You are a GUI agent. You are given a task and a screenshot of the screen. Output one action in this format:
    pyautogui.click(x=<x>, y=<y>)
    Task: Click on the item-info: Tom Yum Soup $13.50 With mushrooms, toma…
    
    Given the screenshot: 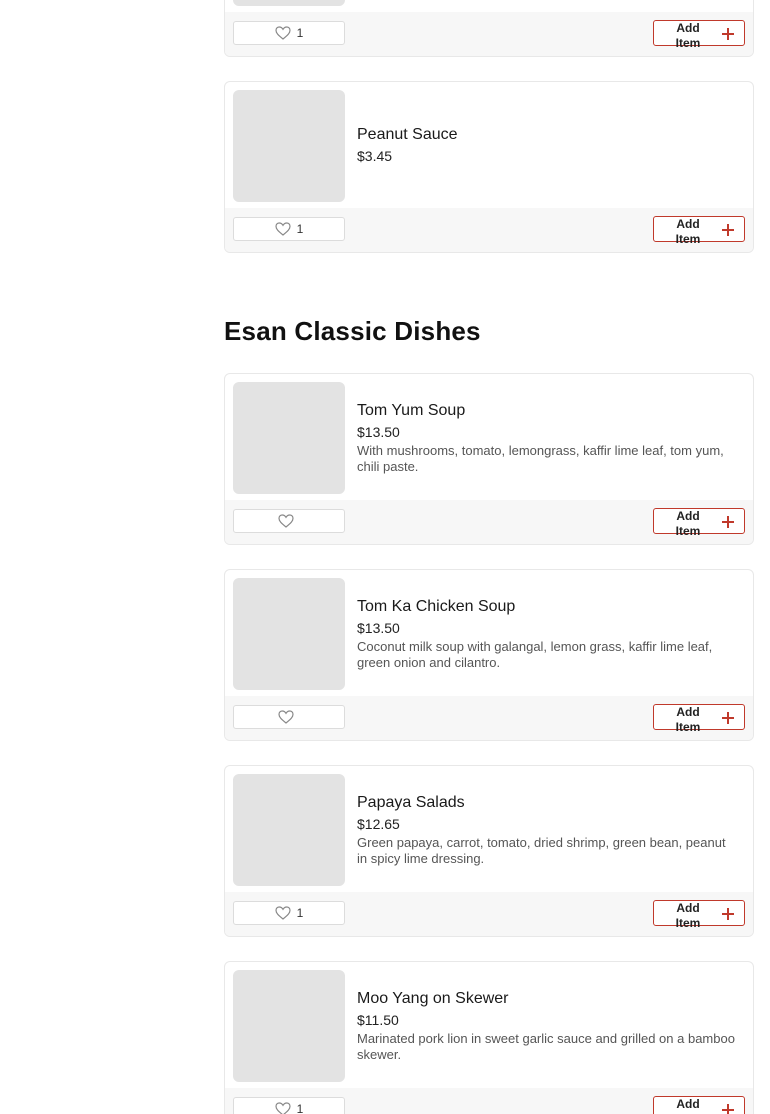 What is the action you would take?
    pyautogui.click(x=547, y=438)
    